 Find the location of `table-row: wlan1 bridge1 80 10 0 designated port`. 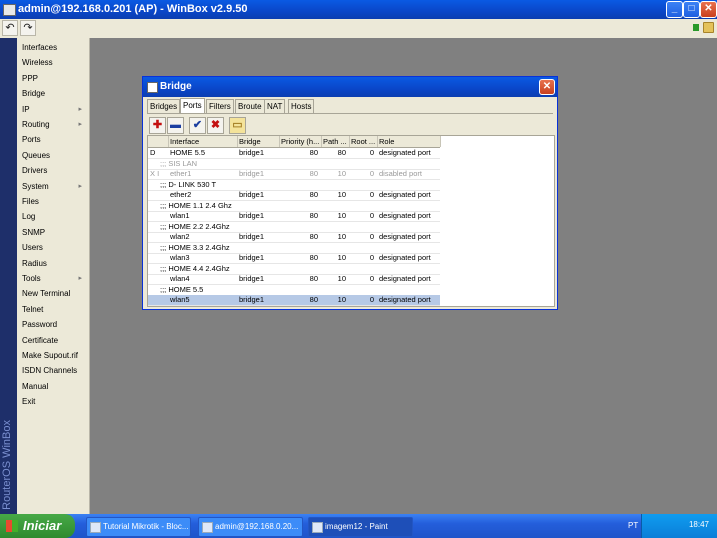

table-row: wlan1 bridge1 80 10 0 designated port is located at coordinates (294, 216).